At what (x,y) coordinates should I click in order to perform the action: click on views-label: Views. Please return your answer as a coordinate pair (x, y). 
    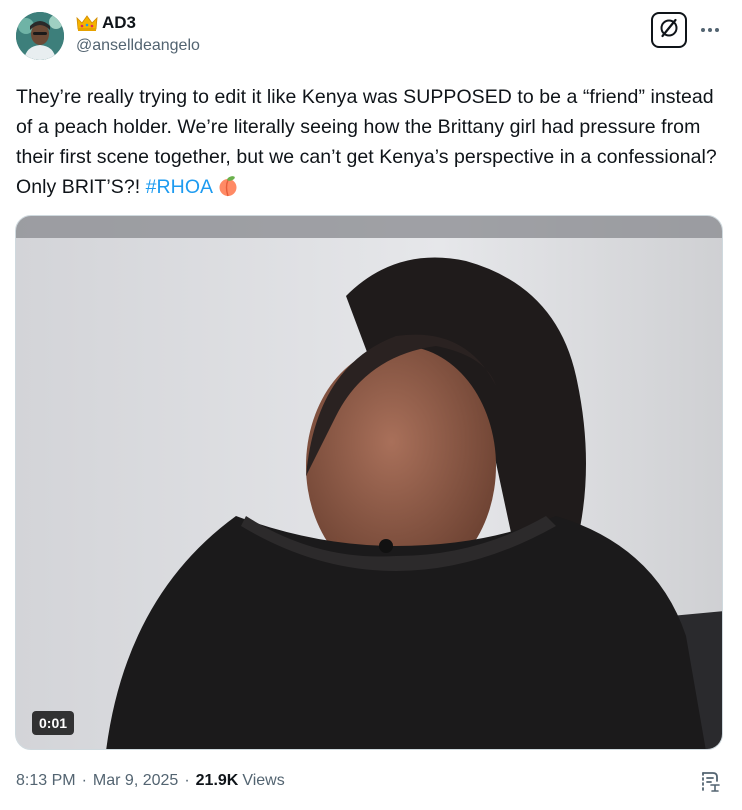
    Looking at the image, I should click on (263, 780).